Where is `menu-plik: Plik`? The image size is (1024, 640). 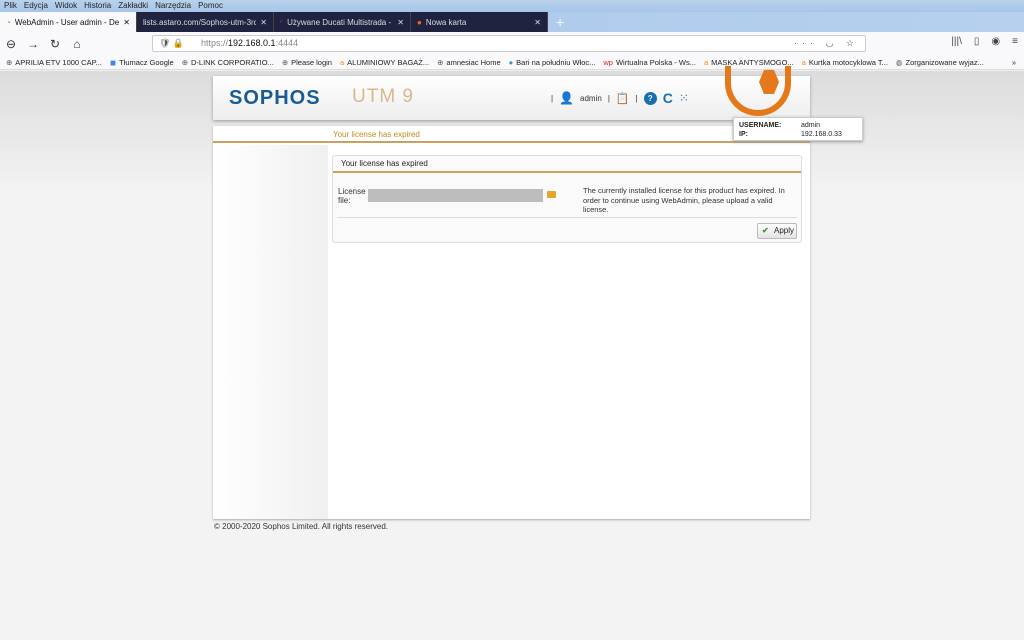
menu-plik: Plik is located at coordinates (10, 6).